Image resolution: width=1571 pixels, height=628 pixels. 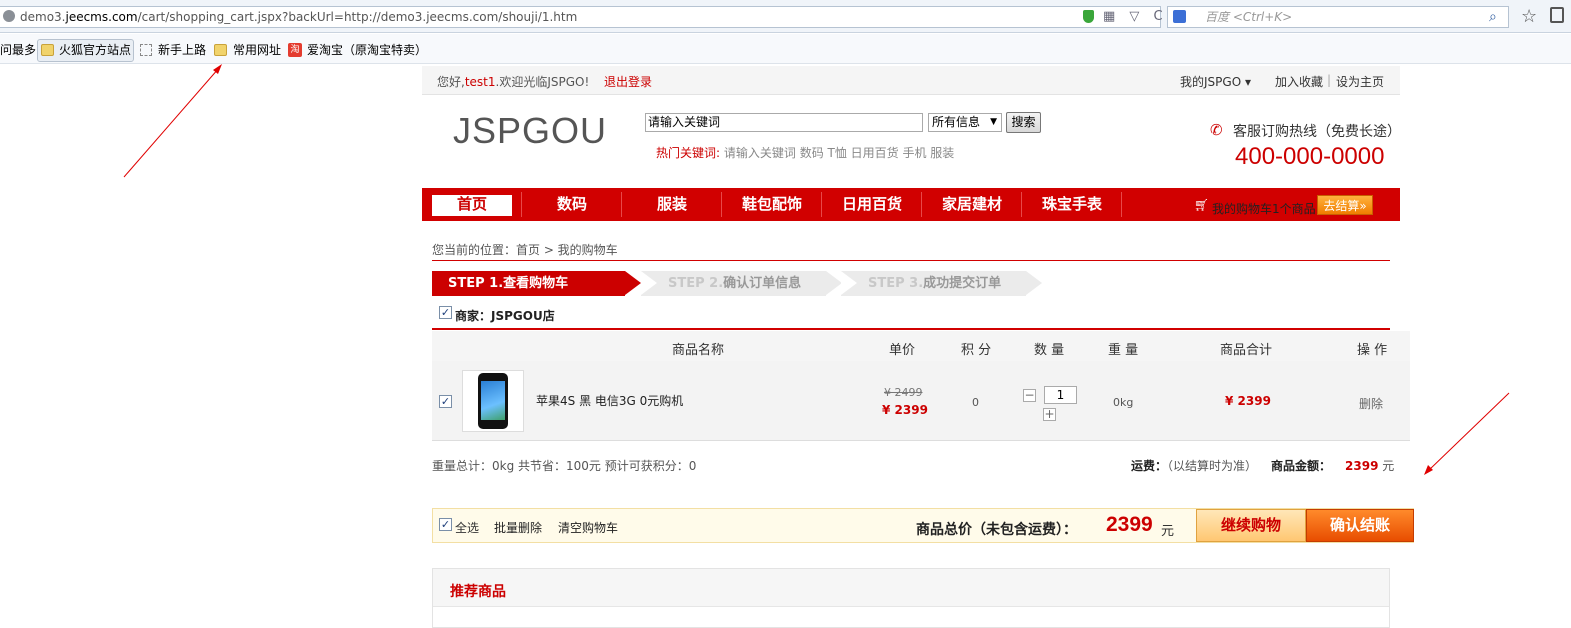 I want to click on arrow-to-bookmarks, so click(x=172, y=121).